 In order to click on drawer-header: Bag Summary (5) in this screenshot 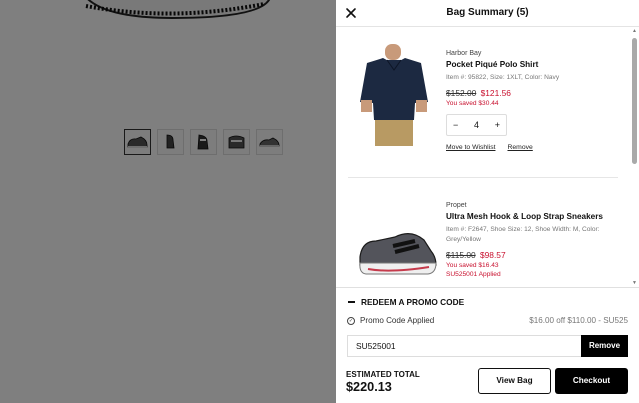, I will do `click(487, 13)`.